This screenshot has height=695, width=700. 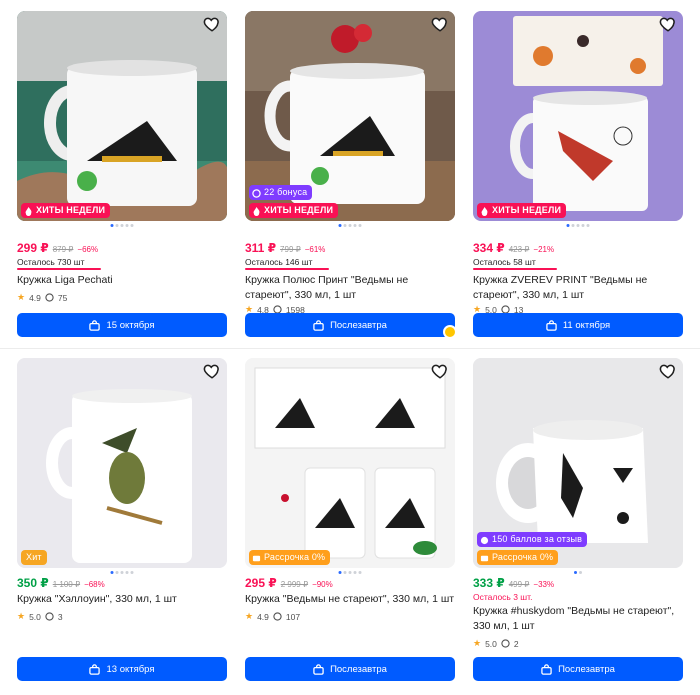 I want to click on product-image: 22 бонуса ХИТЫ НЕДЕЛИ, so click(x=350, y=116).